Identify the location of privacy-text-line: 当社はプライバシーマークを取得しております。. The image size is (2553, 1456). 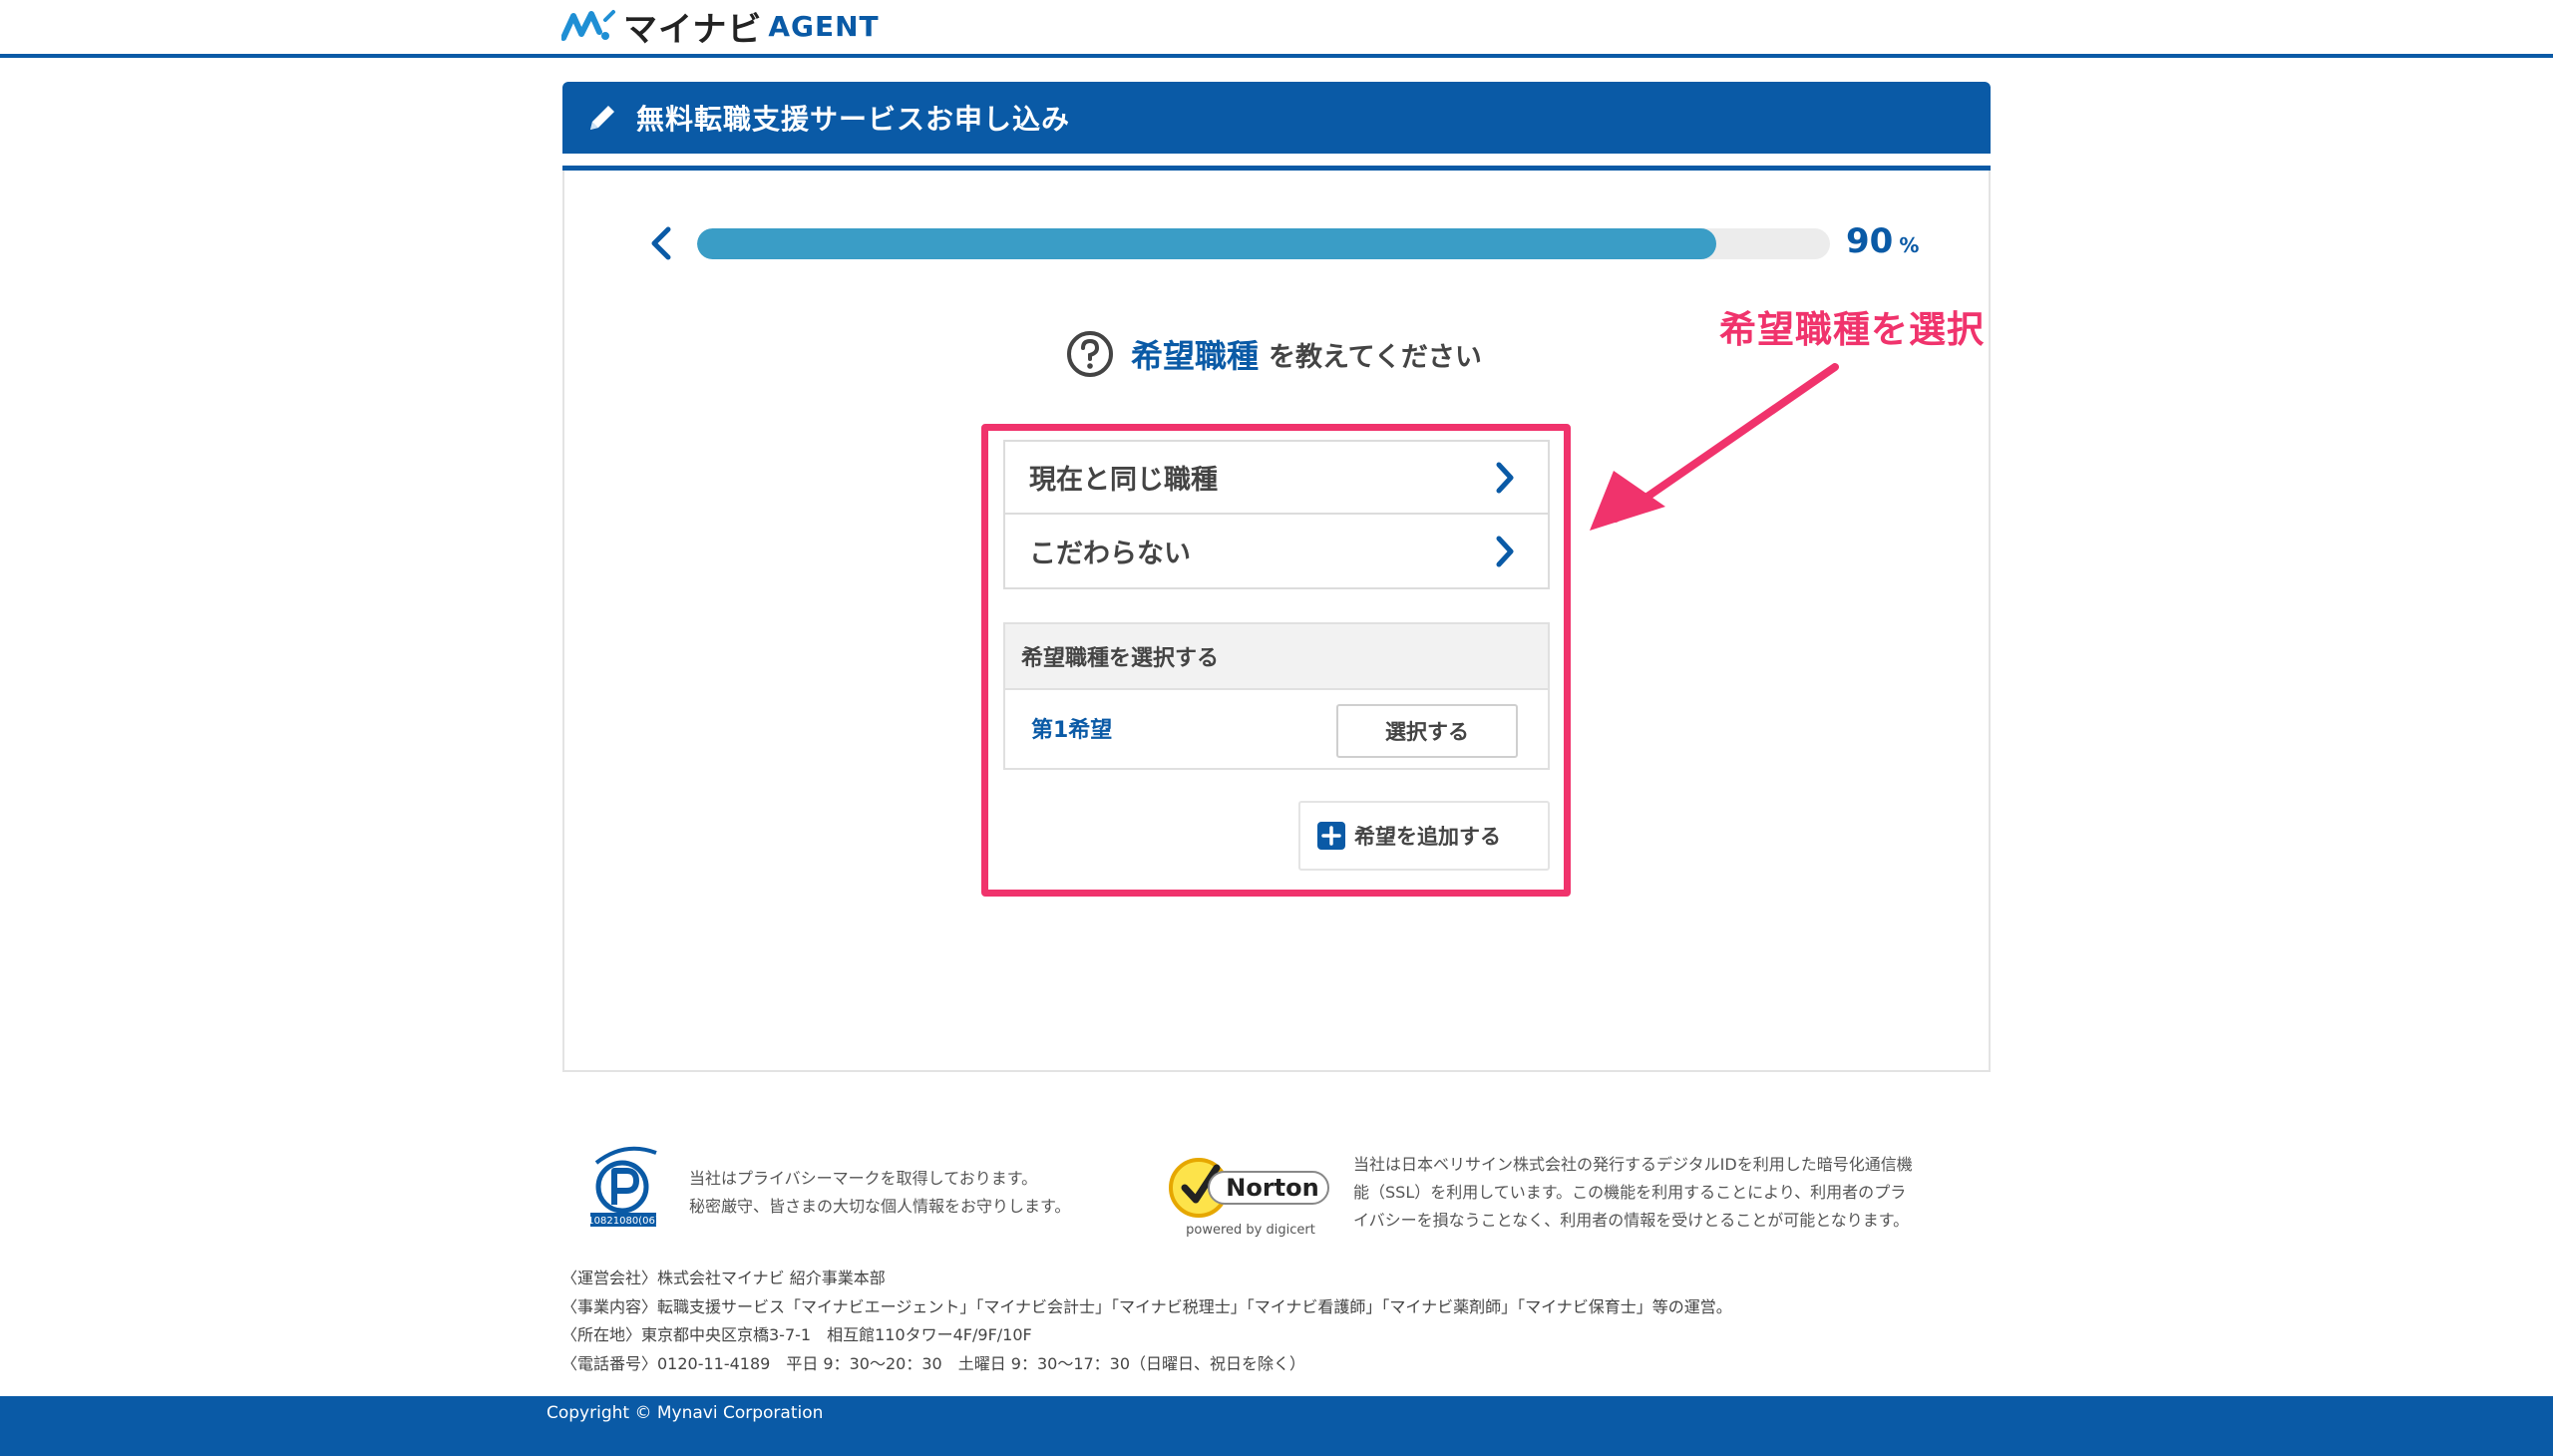
(863, 1178).